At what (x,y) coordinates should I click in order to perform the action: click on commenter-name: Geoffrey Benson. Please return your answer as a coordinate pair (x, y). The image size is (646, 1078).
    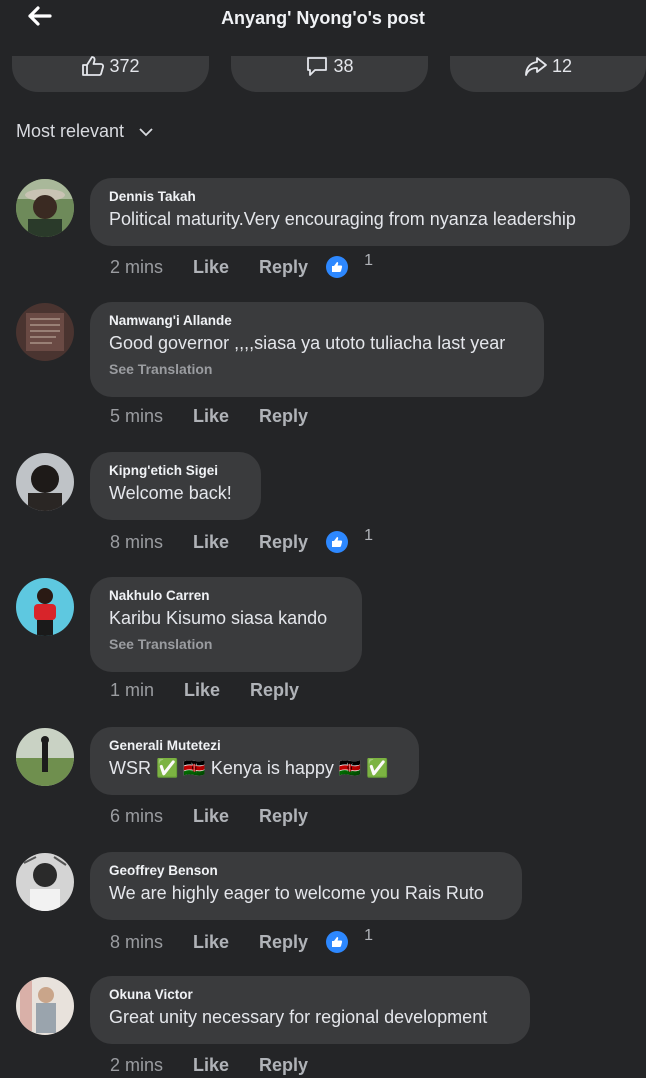
    Looking at the image, I should click on (305, 871).